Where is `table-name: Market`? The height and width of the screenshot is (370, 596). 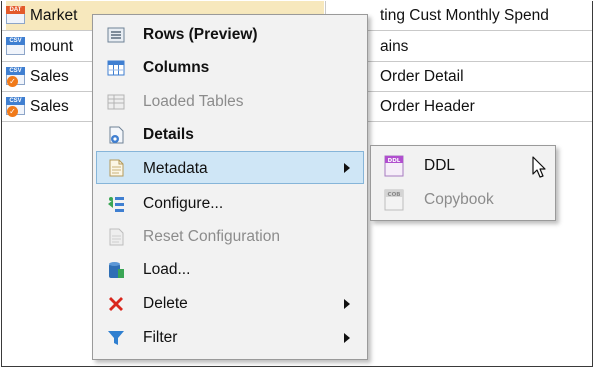
table-name: Market is located at coordinates (54, 15).